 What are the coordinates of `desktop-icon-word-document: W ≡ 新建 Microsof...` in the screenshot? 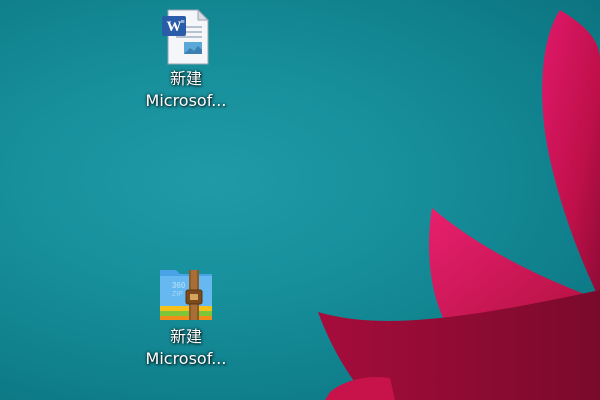 It's located at (186, 58).